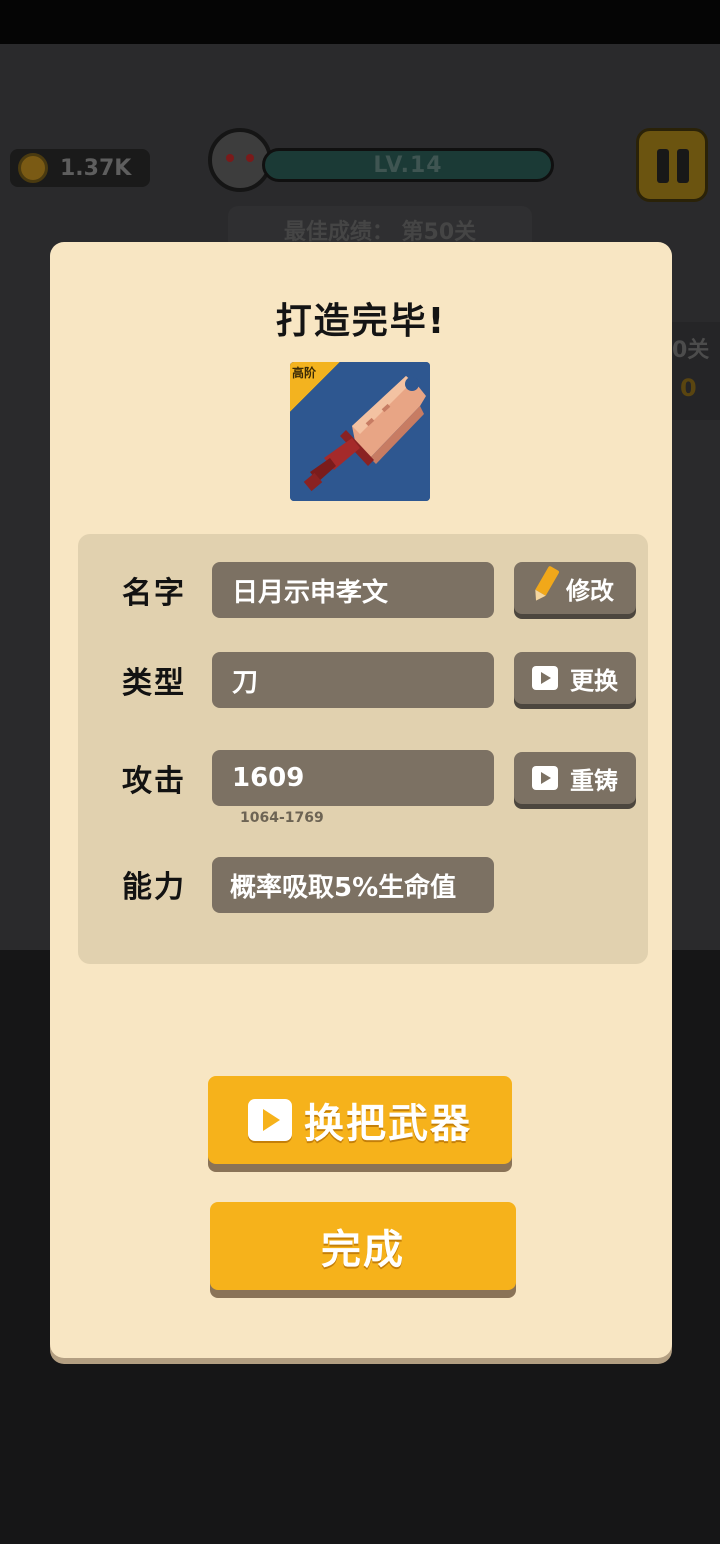 The height and width of the screenshot is (1544, 720). I want to click on pencil-icon, so click(545, 585).